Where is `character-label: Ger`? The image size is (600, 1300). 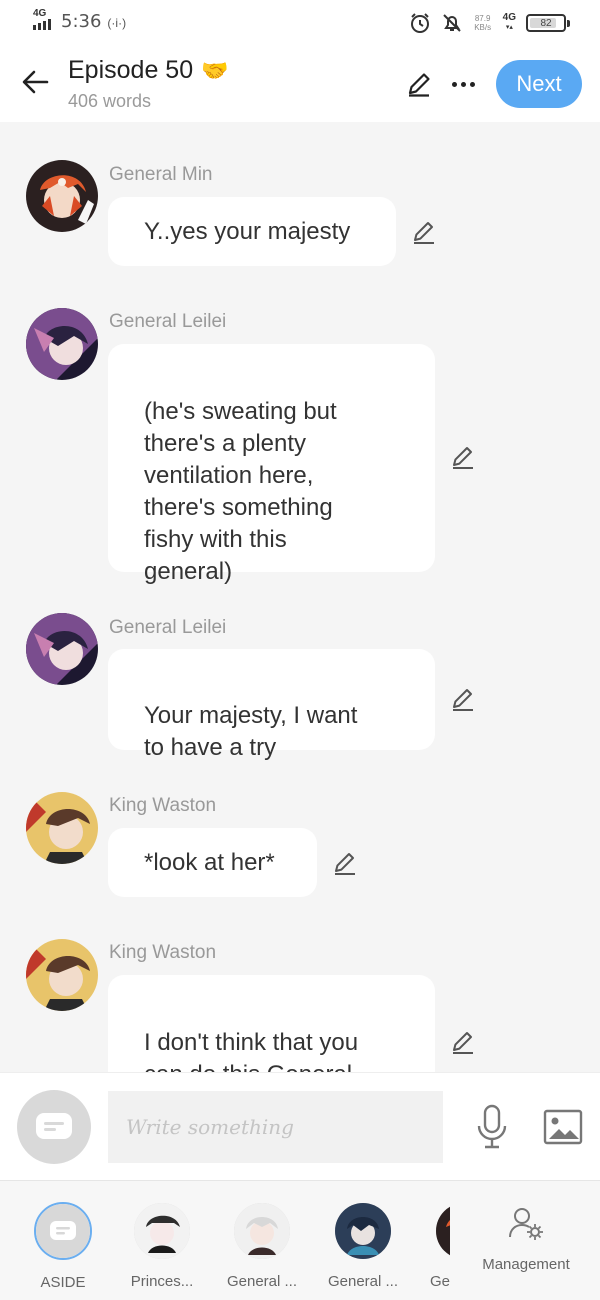 character-label: Ger is located at coordinates (440, 1281).